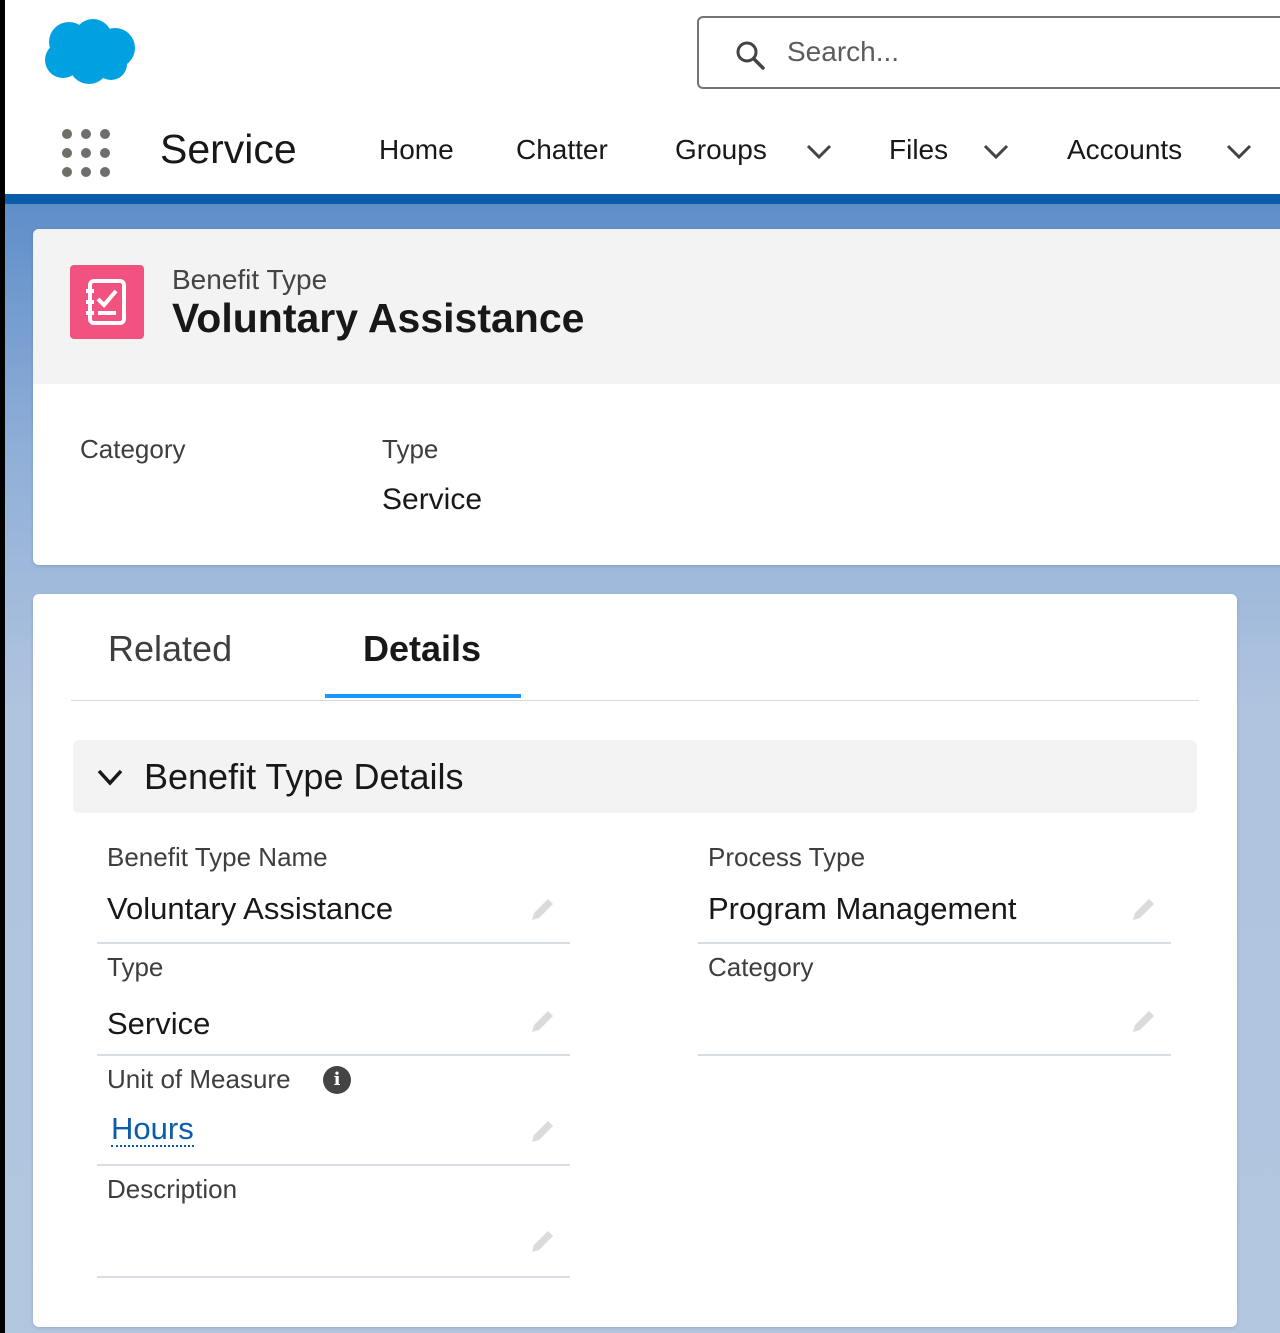 The image size is (1280, 1333). What do you see at coordinates (199, 1079) in the screenshot?
I see `field-label: Unit of Measure` at bounding box center [199, 1079].